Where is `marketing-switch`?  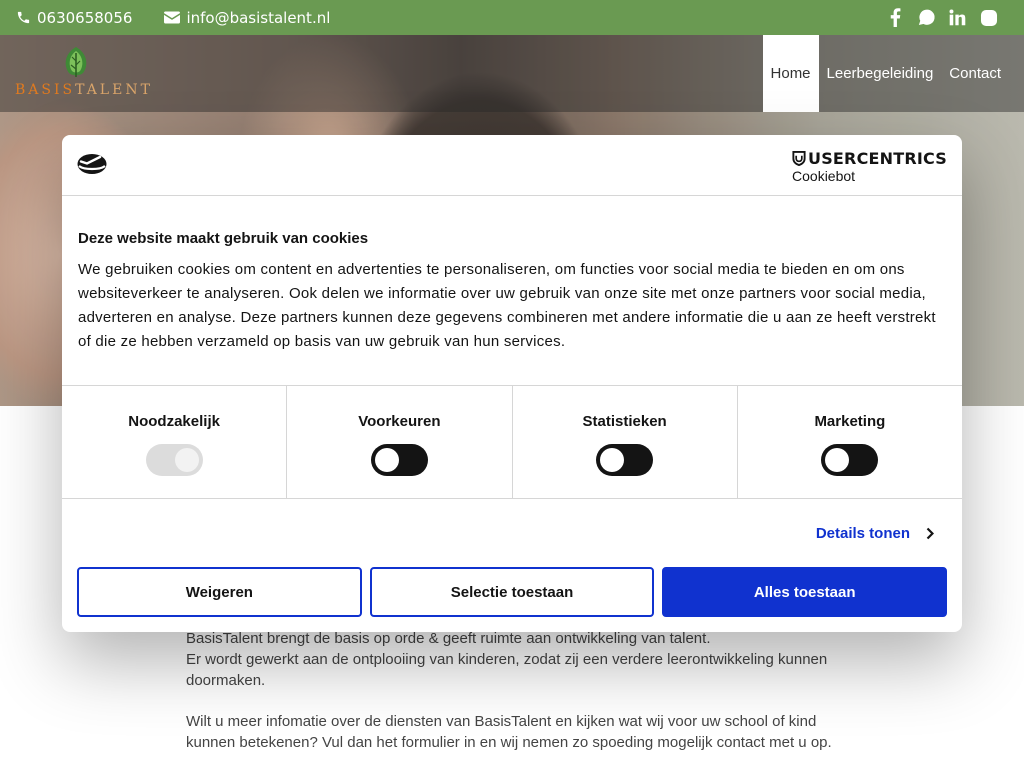 marketing-switch is located at coordinates (850, 460).